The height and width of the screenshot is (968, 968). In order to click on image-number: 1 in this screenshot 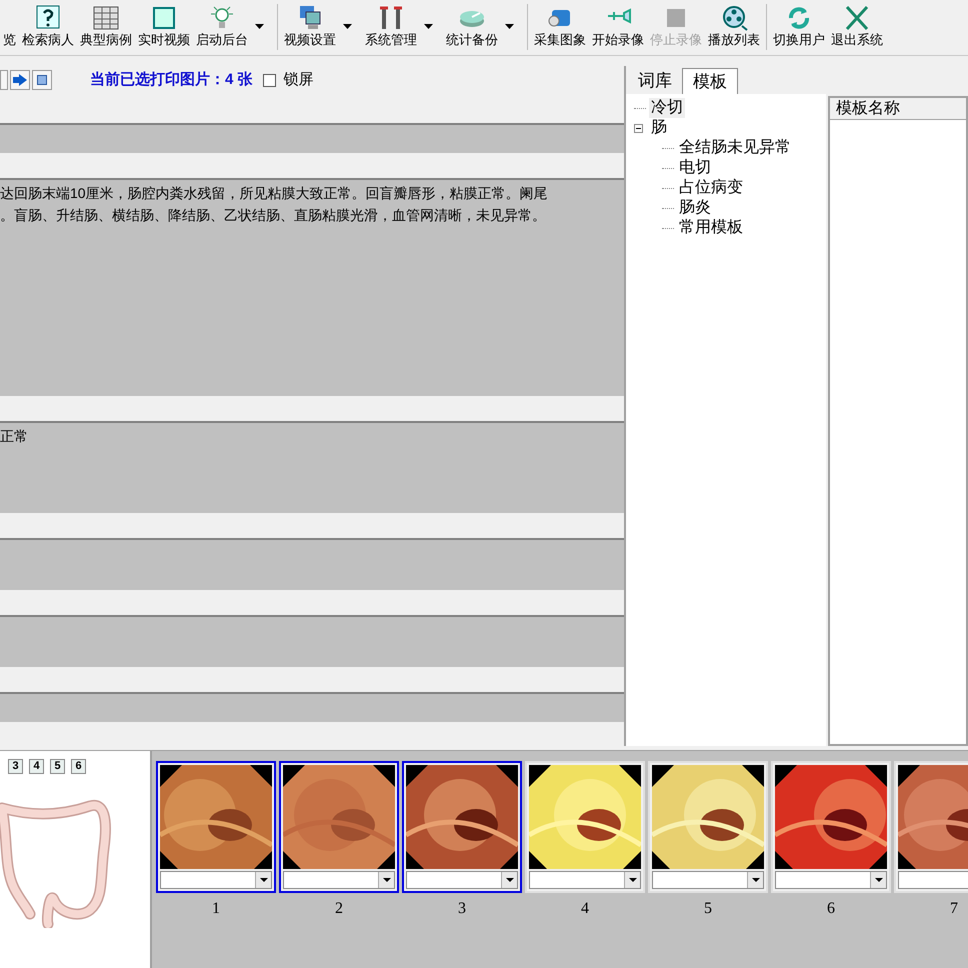, I will do `click(216, 909)`.